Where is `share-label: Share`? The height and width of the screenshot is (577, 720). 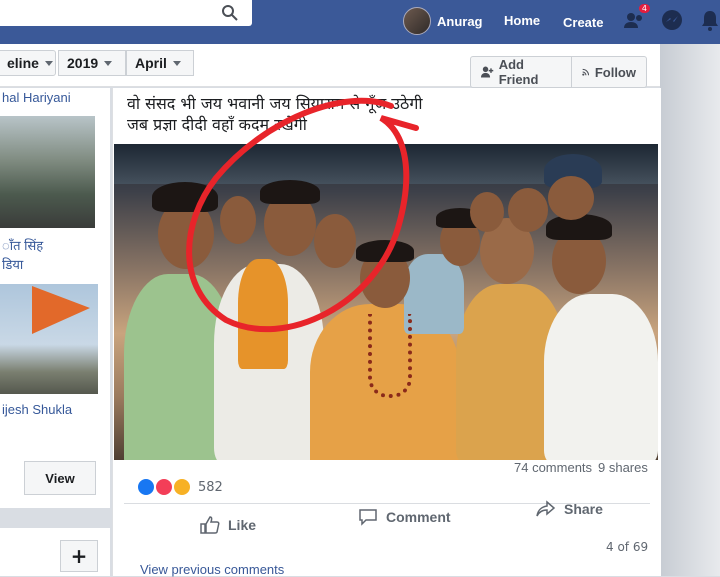
share-label: Share is located at coordinates (583, 509).